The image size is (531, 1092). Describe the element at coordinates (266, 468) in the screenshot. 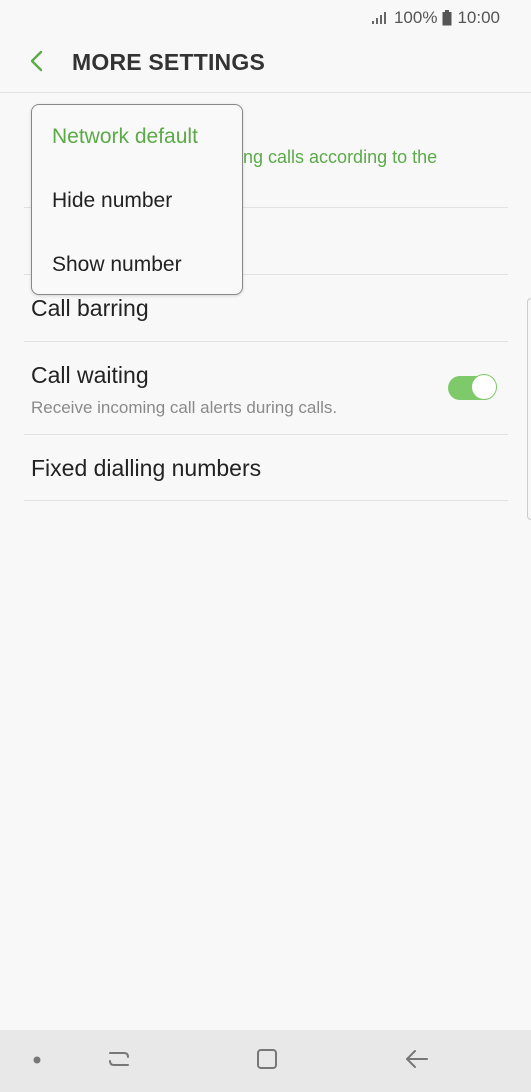

I see `settings-item-fixed-dialling: Fixed dialling numbers` at that location.